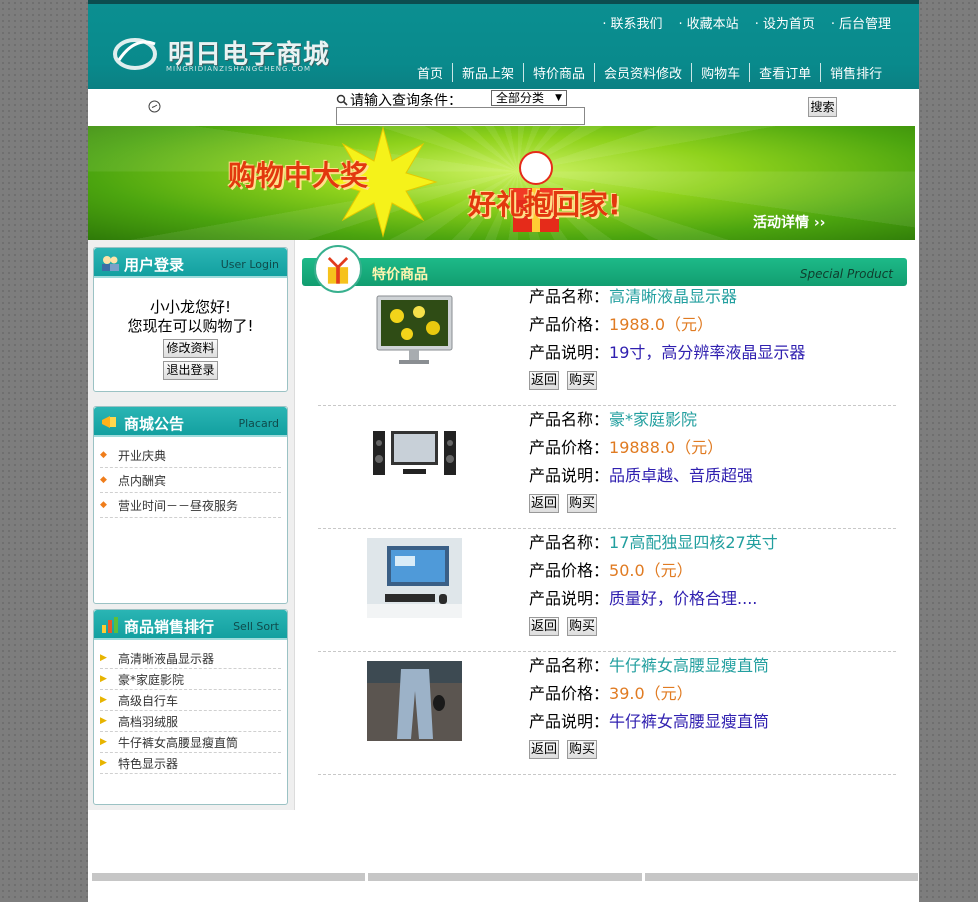 Image resolution: width=978 pixels, height=902 pixels. I want to click on product-name: 高清晰液晶显示器, so click(673, 296).